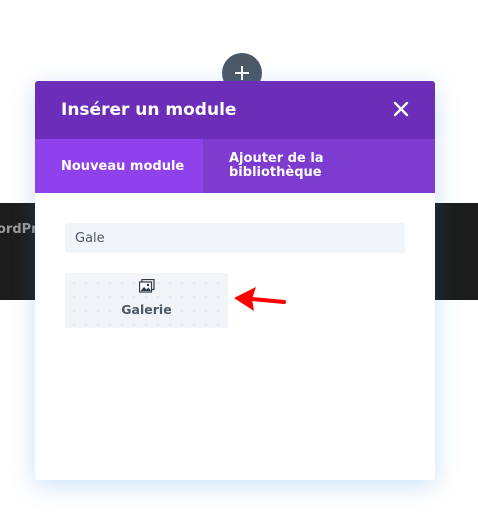 Image resolution: width=478 pixels, height=517 pixels. I want to click on close-button, so click(401, 109).